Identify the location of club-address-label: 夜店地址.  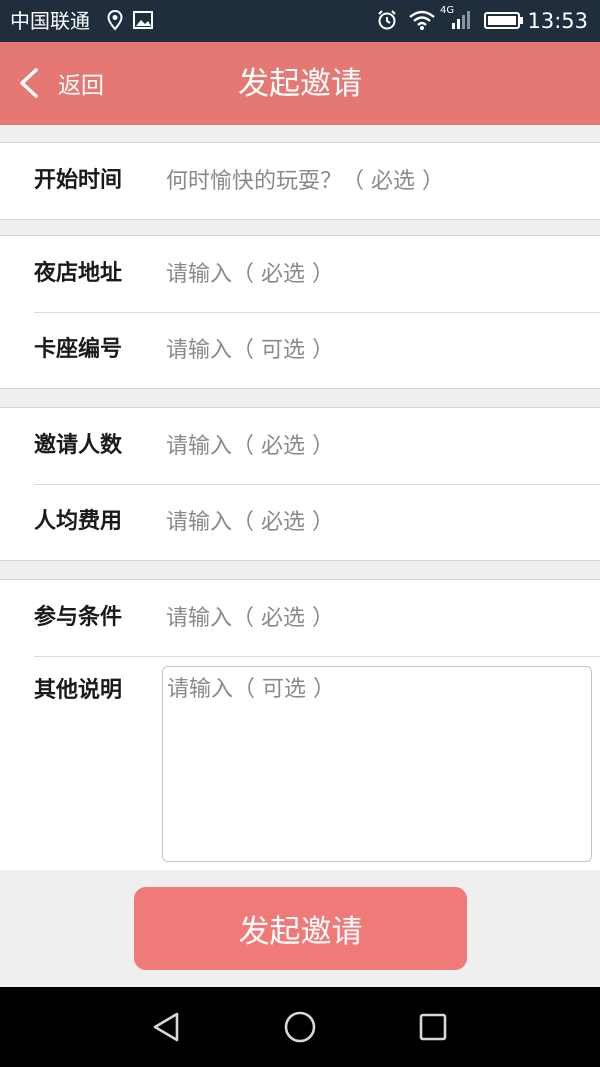
(78, 273).